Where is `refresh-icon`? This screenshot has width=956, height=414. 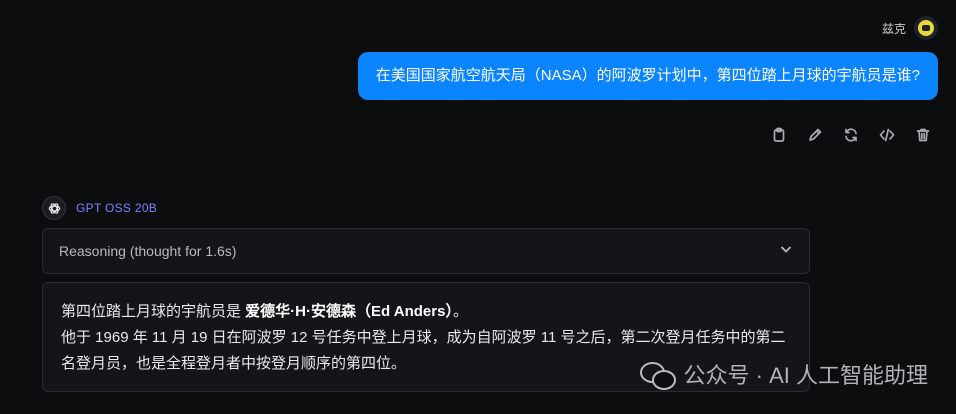 refresh-icon is located at coordinates (851, 135).